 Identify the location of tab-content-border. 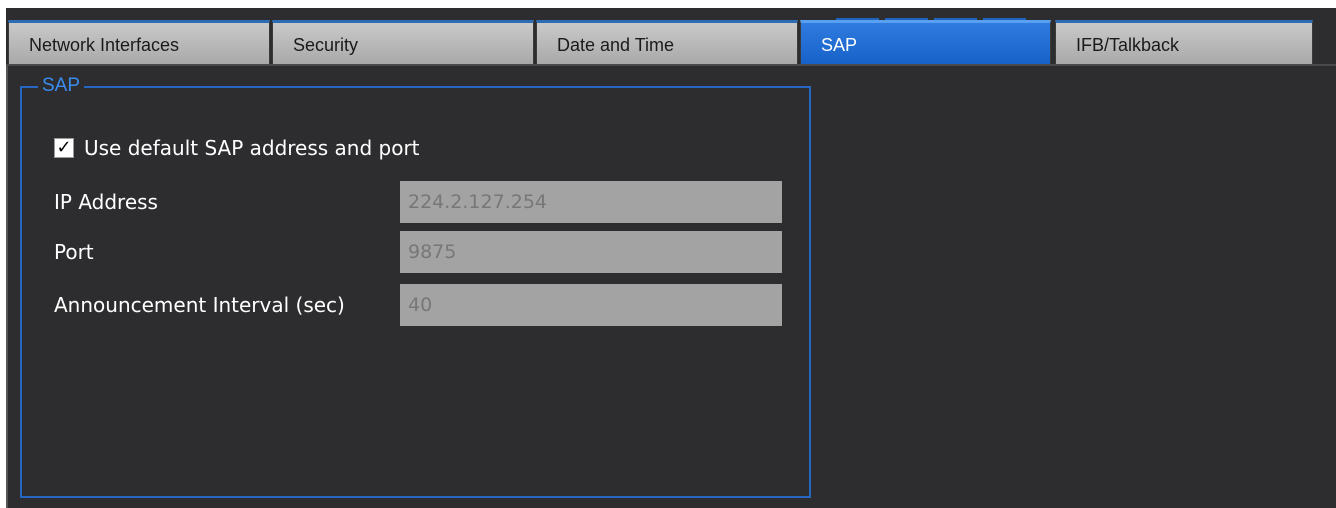
(671, 65).